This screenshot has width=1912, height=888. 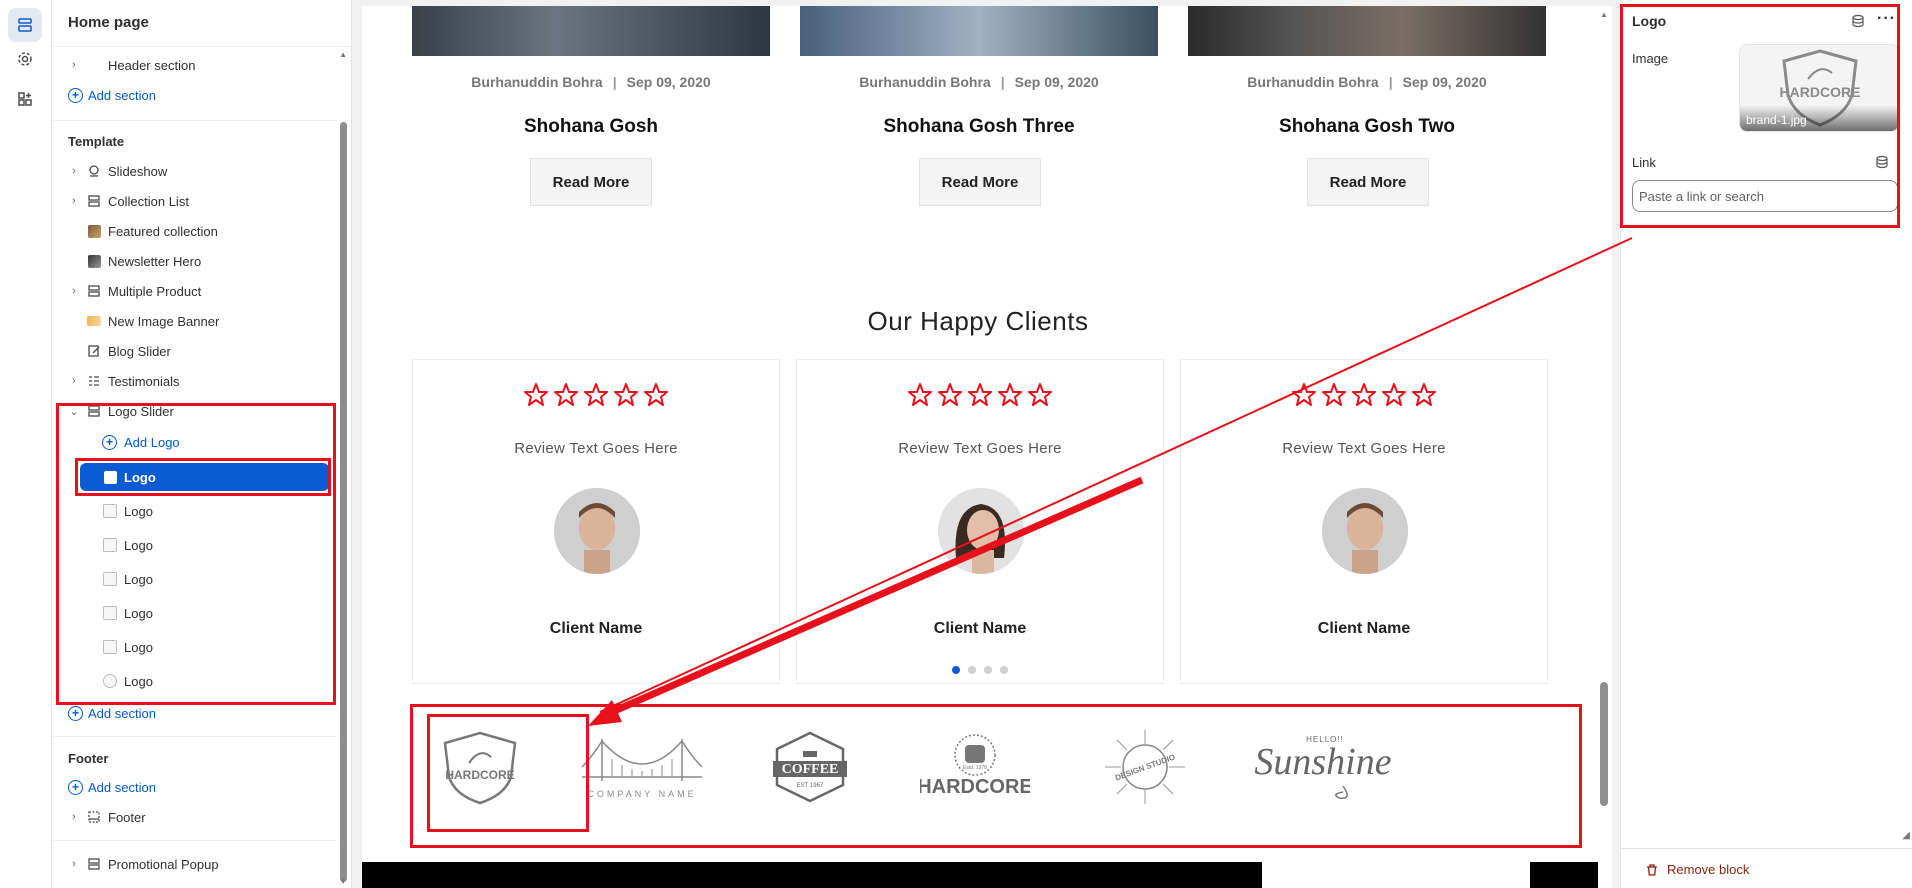 What do you see at coordinates (194, 442) in the screenshot?
I see `add-logo-button: + Add Logo` at bounding box center [194, 442].